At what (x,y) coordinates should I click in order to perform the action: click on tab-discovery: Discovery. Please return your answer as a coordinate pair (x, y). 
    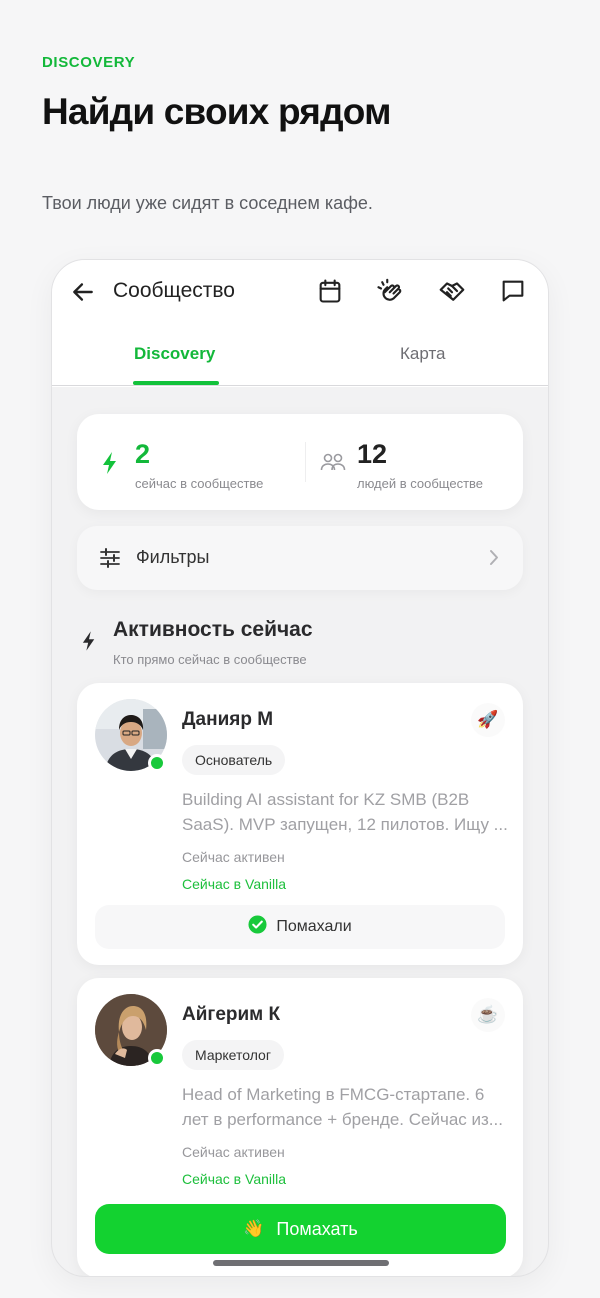
    Looking at the image, I should click on (174, 354).